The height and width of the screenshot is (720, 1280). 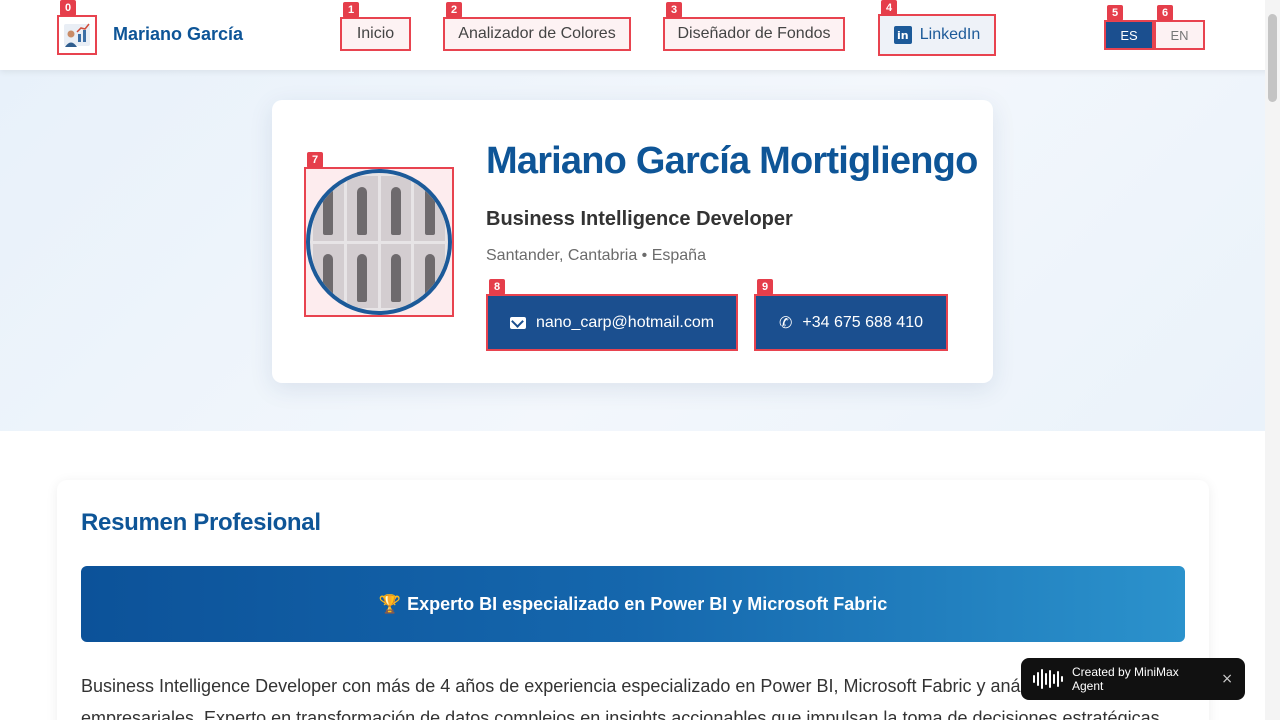 I want to click on profile-avatar, so click(x=379, y=242).